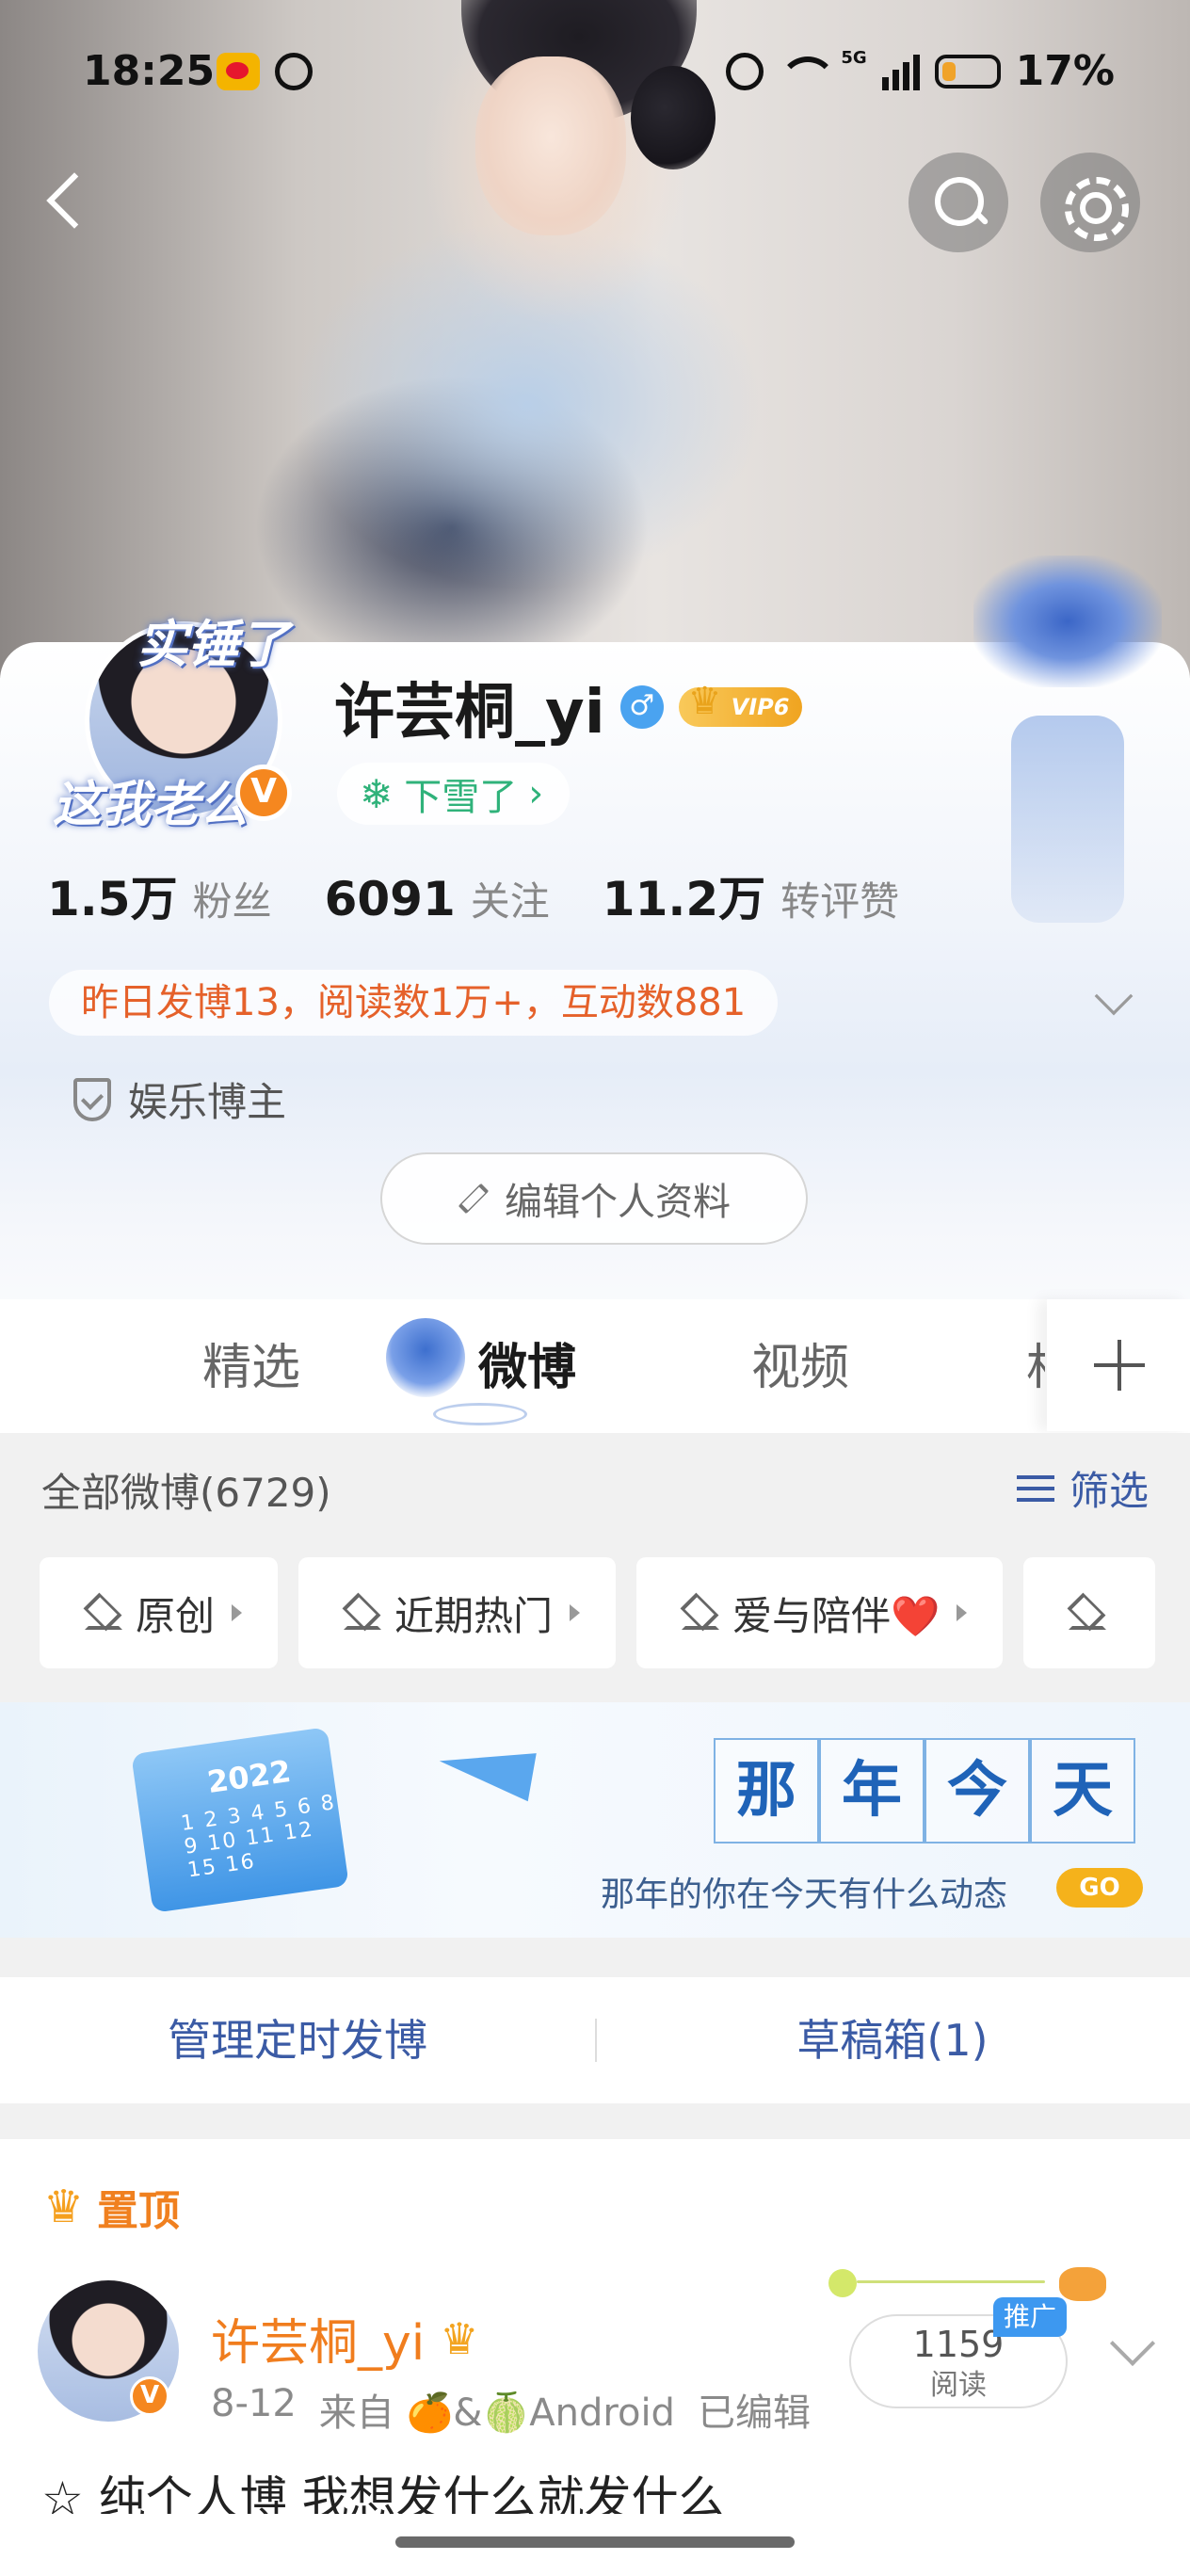 Image resolution: width=1190 pixels, height=2576 pixels. Describe the element at coordinates (1089, 1612) in the screenshot. I see `chip-more` at that location.